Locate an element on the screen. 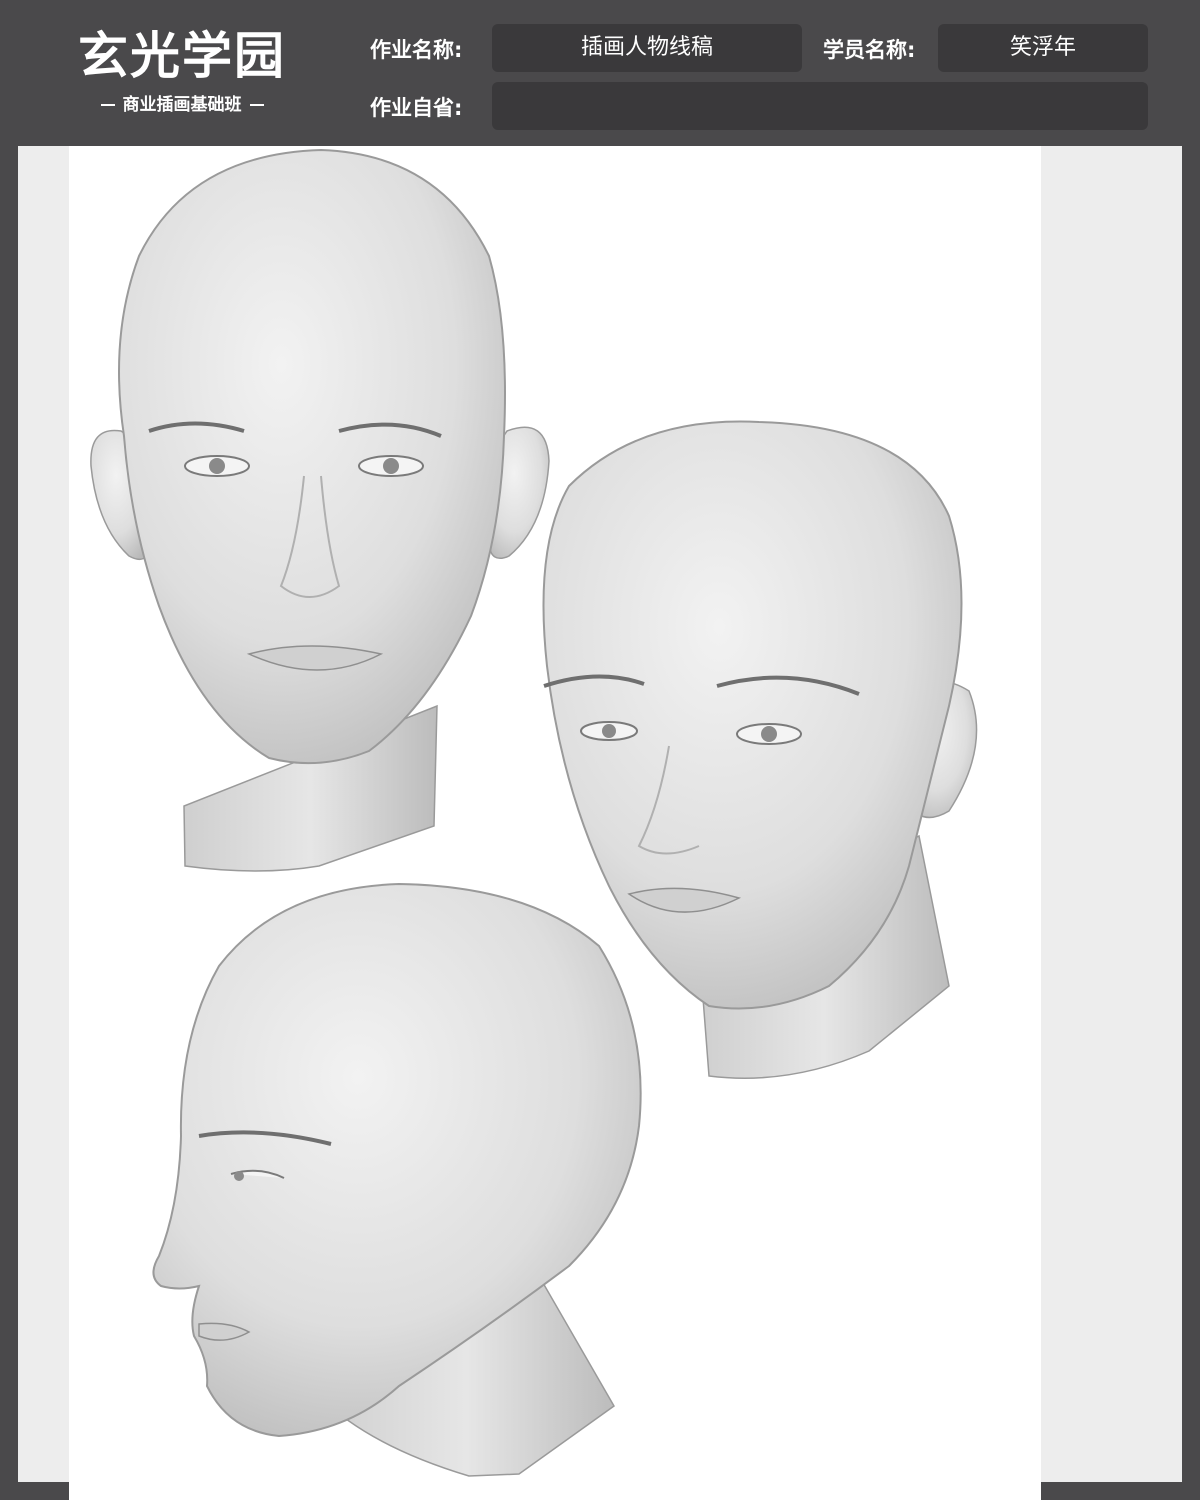 Image resolution: width=1200 pixels, height=1500 pixels. self-review-field is located at coordinates (820, 106).